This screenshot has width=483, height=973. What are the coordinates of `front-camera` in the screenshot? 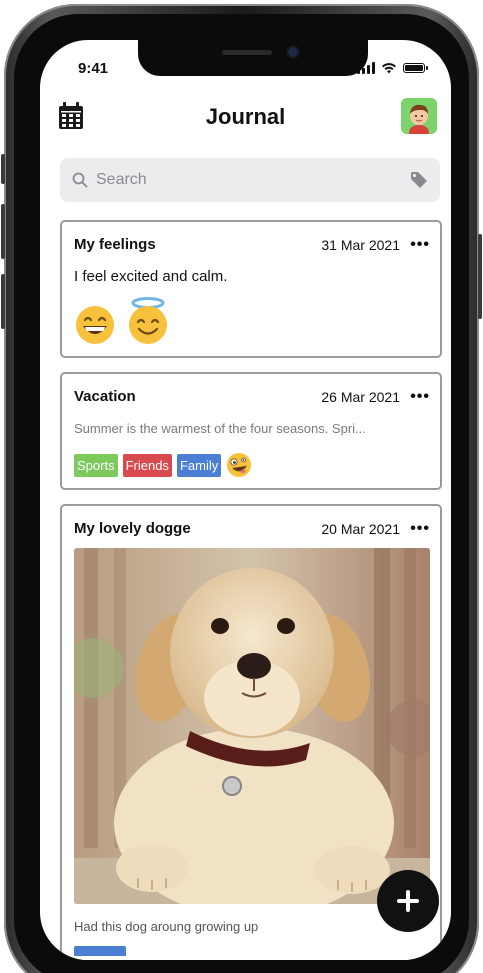 It's located at (293, 52).